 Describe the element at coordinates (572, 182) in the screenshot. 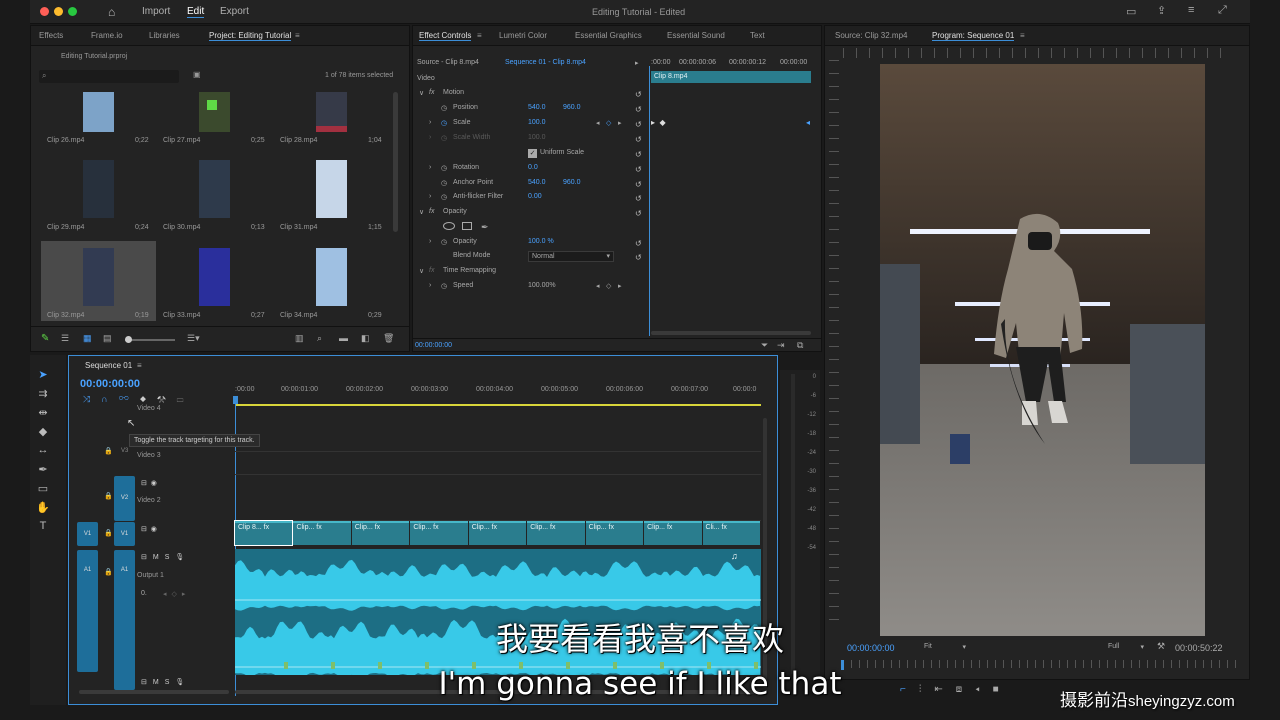

I see `anchor-y-value: 960.0` at that location.